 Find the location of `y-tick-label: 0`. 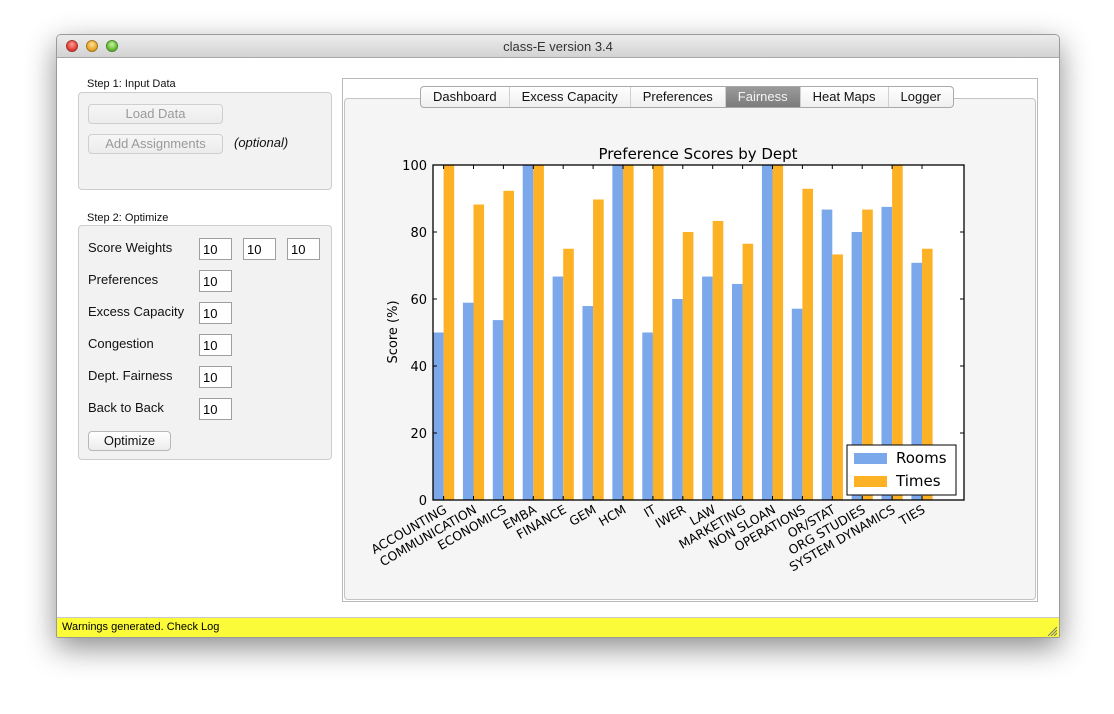

y-tick-label: 0 is located at coordinates (423, 501).